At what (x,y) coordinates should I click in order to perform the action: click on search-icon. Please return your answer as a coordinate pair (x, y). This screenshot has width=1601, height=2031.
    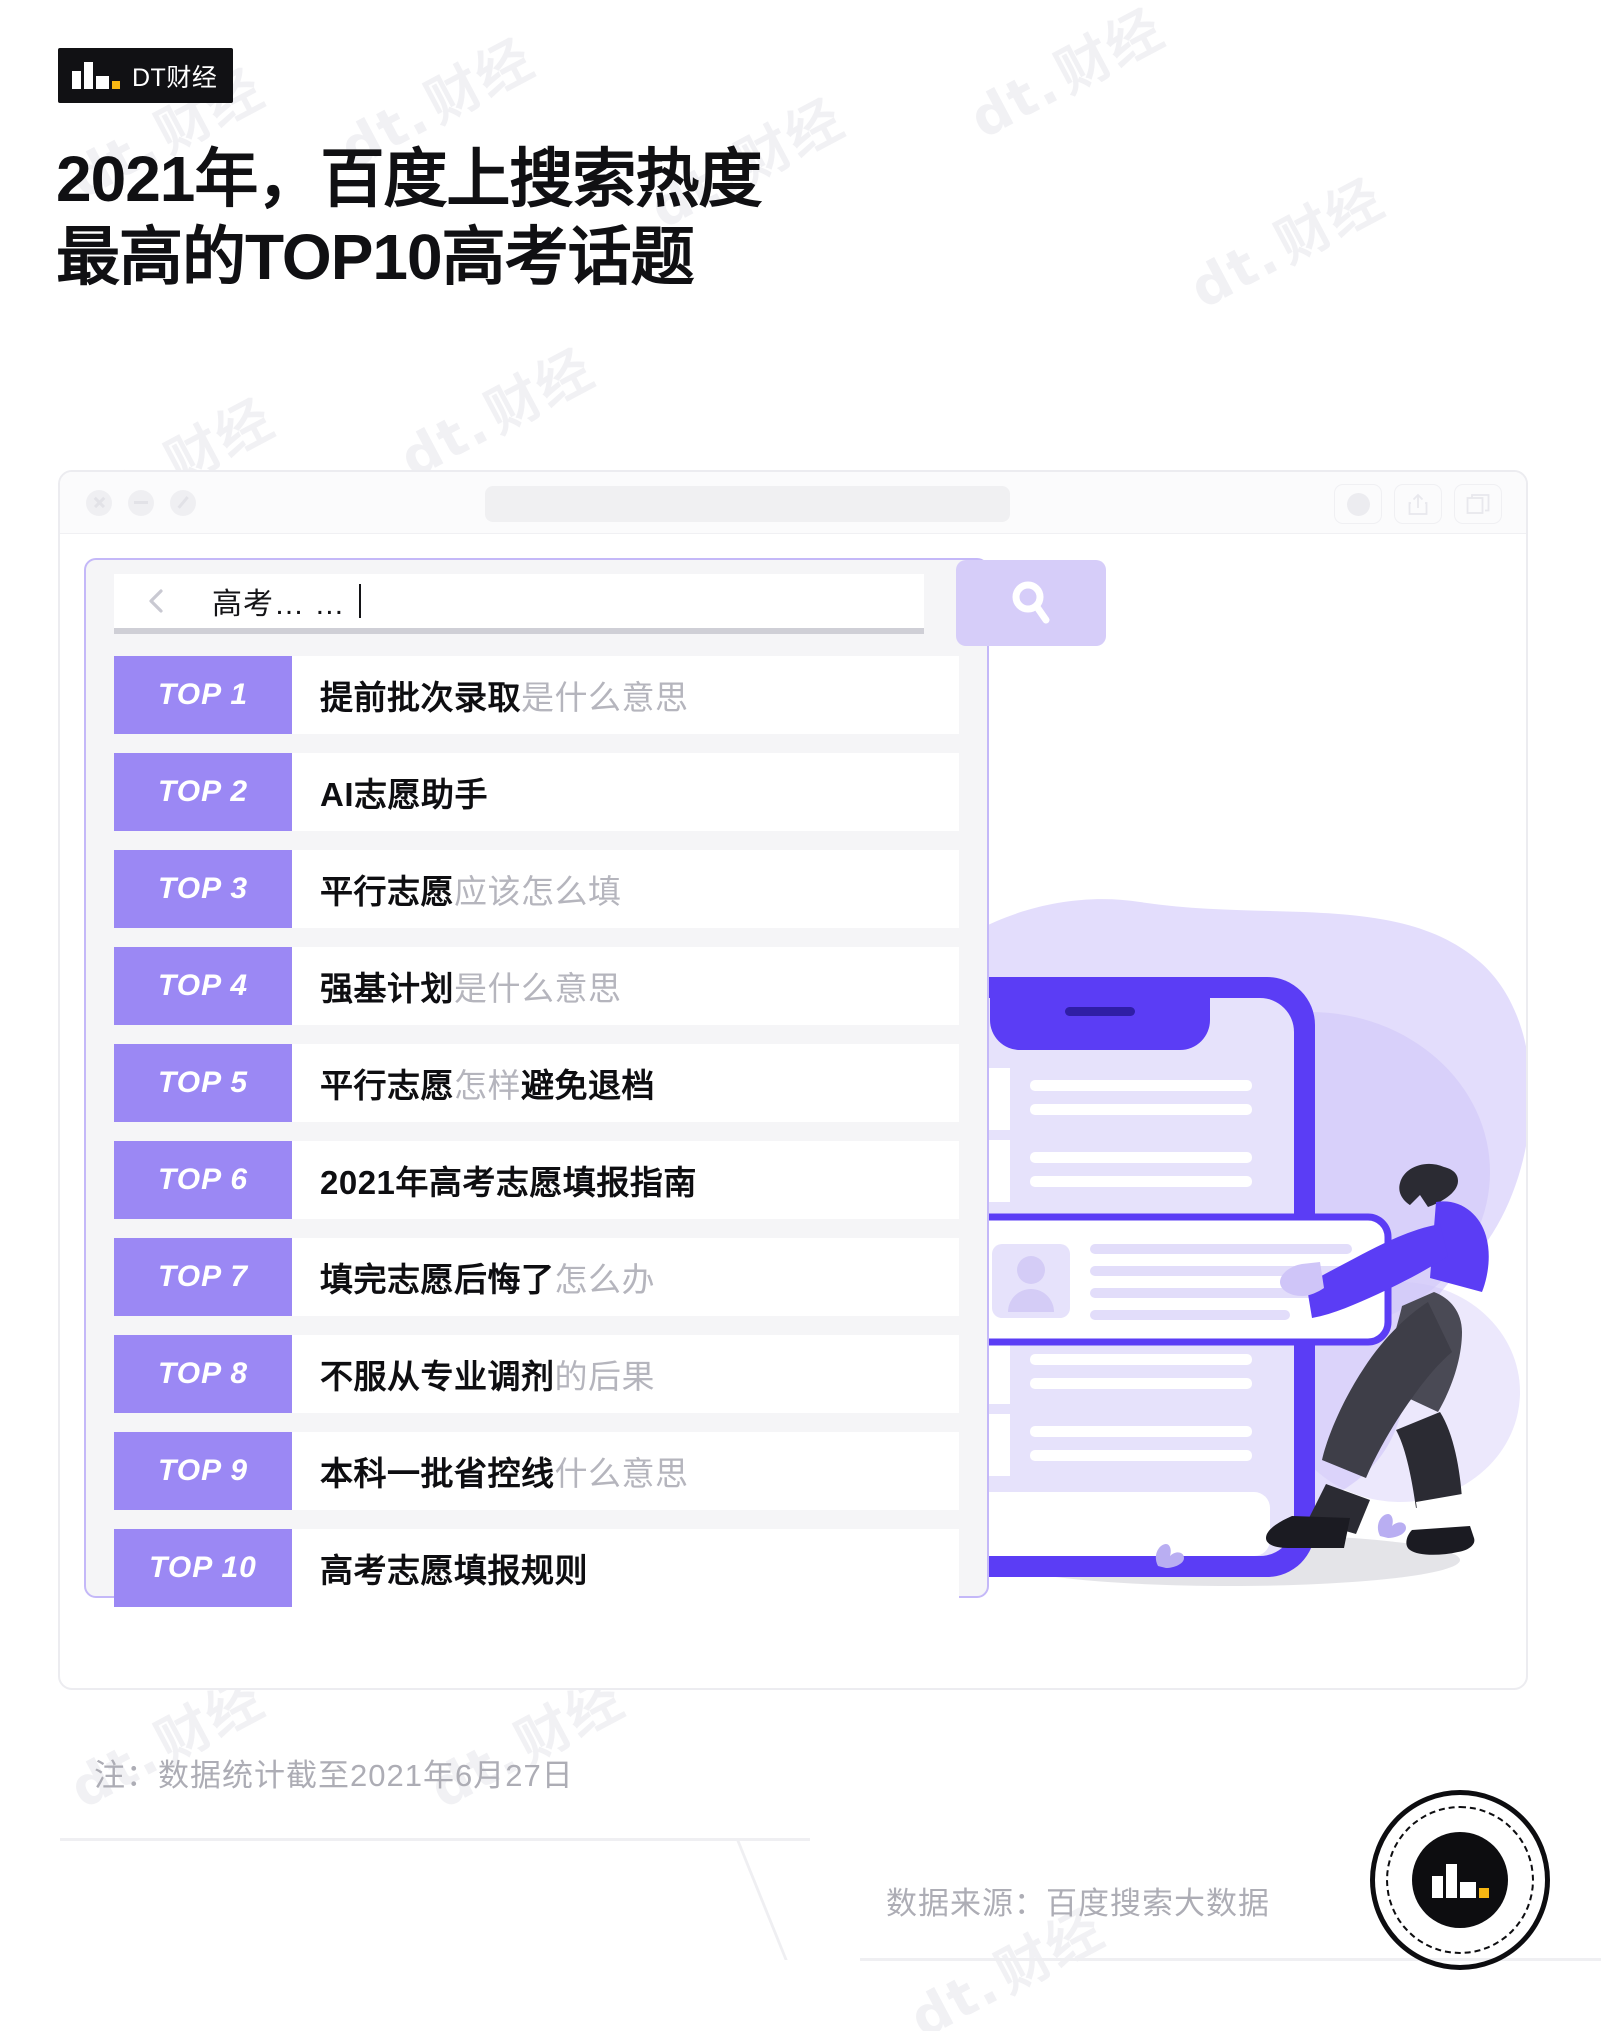
    Looking at the image, I should click on (1031, 602).